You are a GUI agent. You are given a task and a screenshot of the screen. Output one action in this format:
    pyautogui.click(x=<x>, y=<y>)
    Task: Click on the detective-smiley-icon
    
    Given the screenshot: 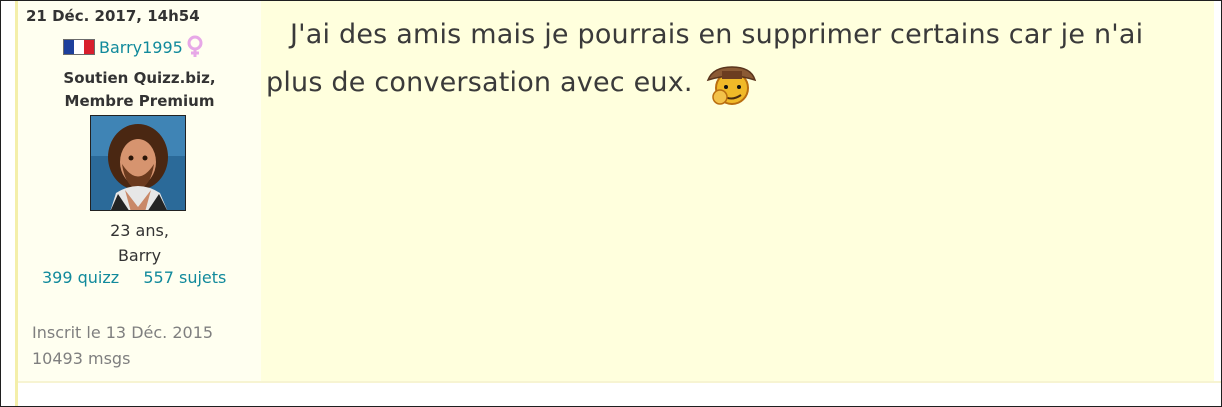 What is the action you would take?
    pyautogui.click(x=731, y=85)
    